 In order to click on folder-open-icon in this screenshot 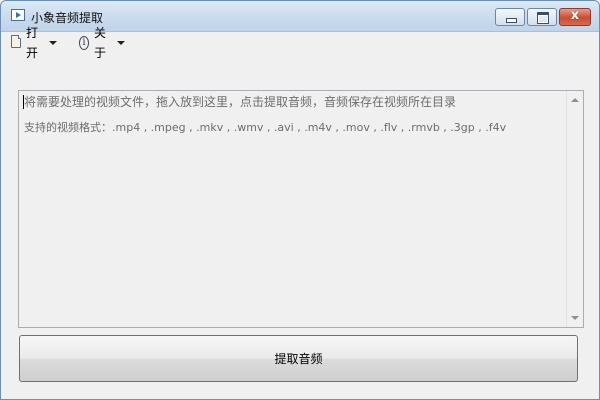, I will do `click(16, 41)`.